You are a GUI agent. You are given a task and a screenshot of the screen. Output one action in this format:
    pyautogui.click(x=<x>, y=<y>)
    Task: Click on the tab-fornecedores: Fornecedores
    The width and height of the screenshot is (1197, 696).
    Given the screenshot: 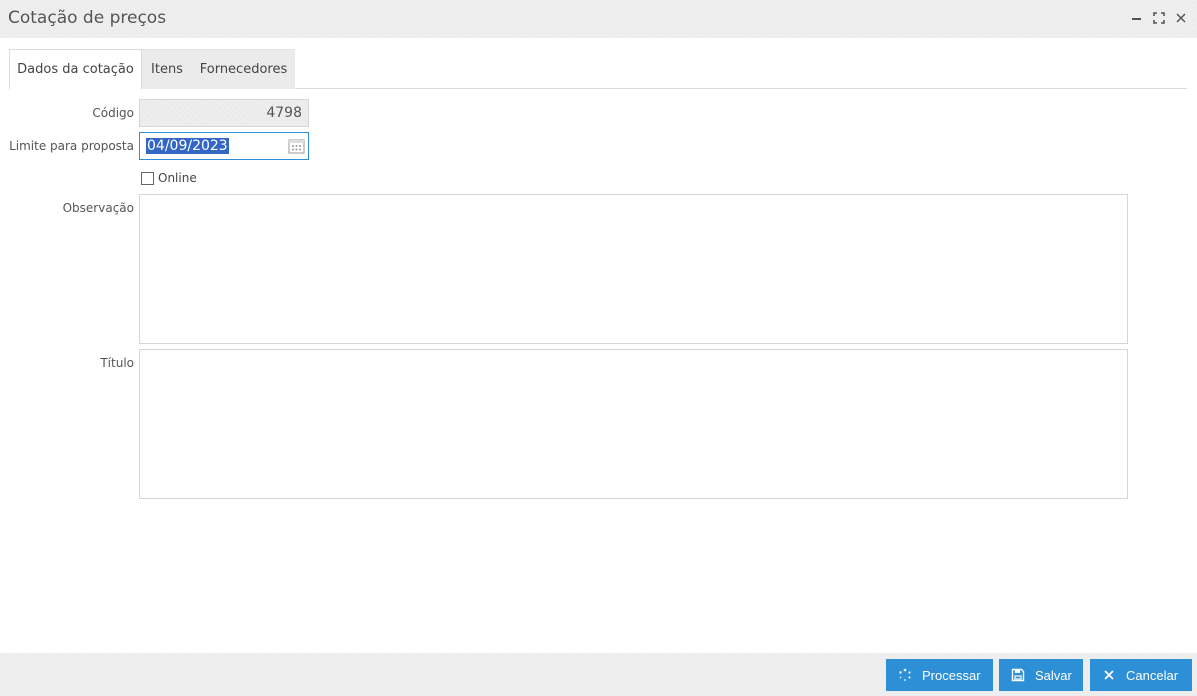 What is the action you would take?
    pyautogui.click(x=243, y=69)
    